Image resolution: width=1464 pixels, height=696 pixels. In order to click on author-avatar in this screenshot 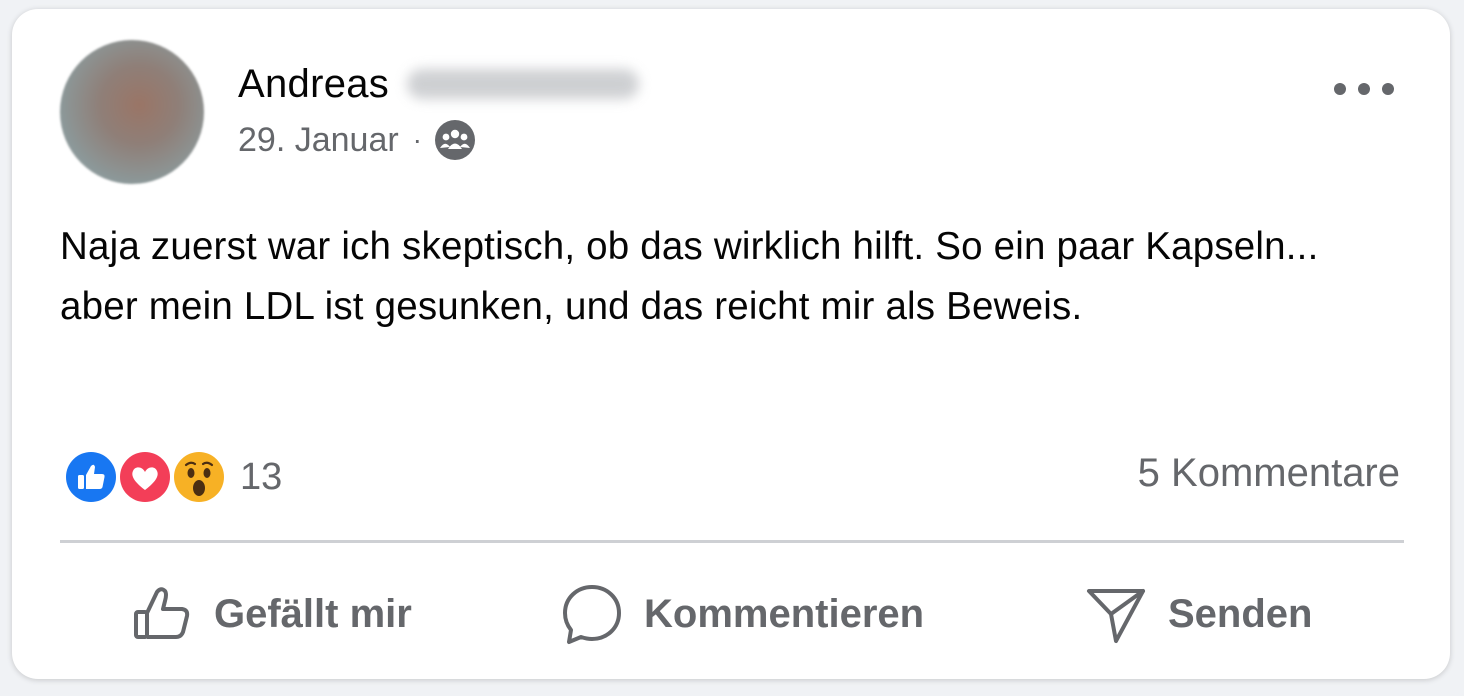, I will do `click(132, 112)`.